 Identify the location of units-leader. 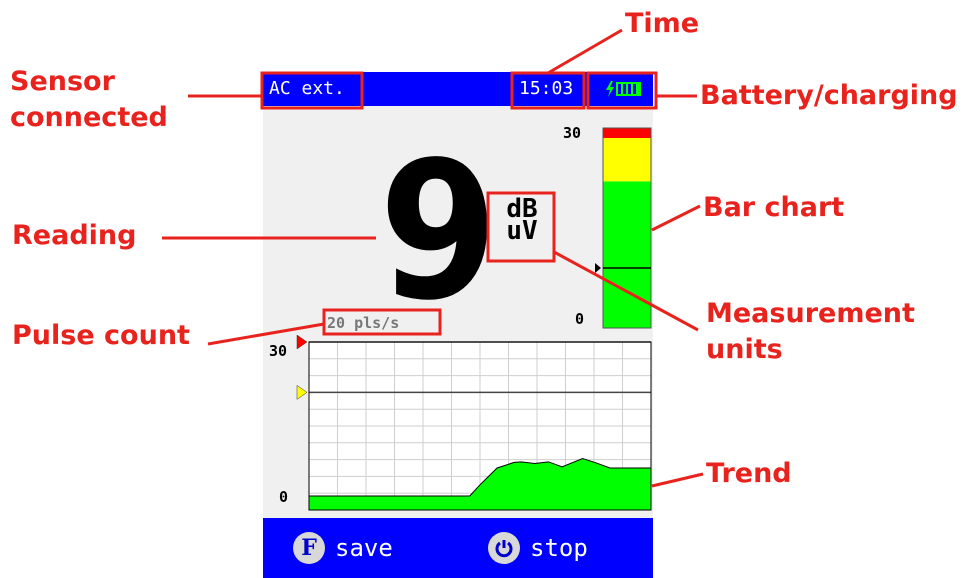
(626, 291).